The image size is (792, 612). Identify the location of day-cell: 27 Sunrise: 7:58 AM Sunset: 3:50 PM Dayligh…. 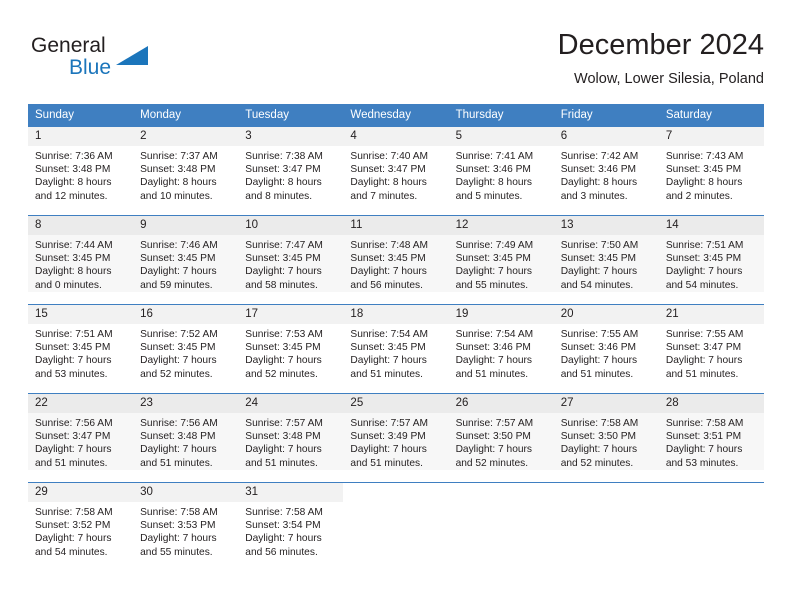
(606, 438).